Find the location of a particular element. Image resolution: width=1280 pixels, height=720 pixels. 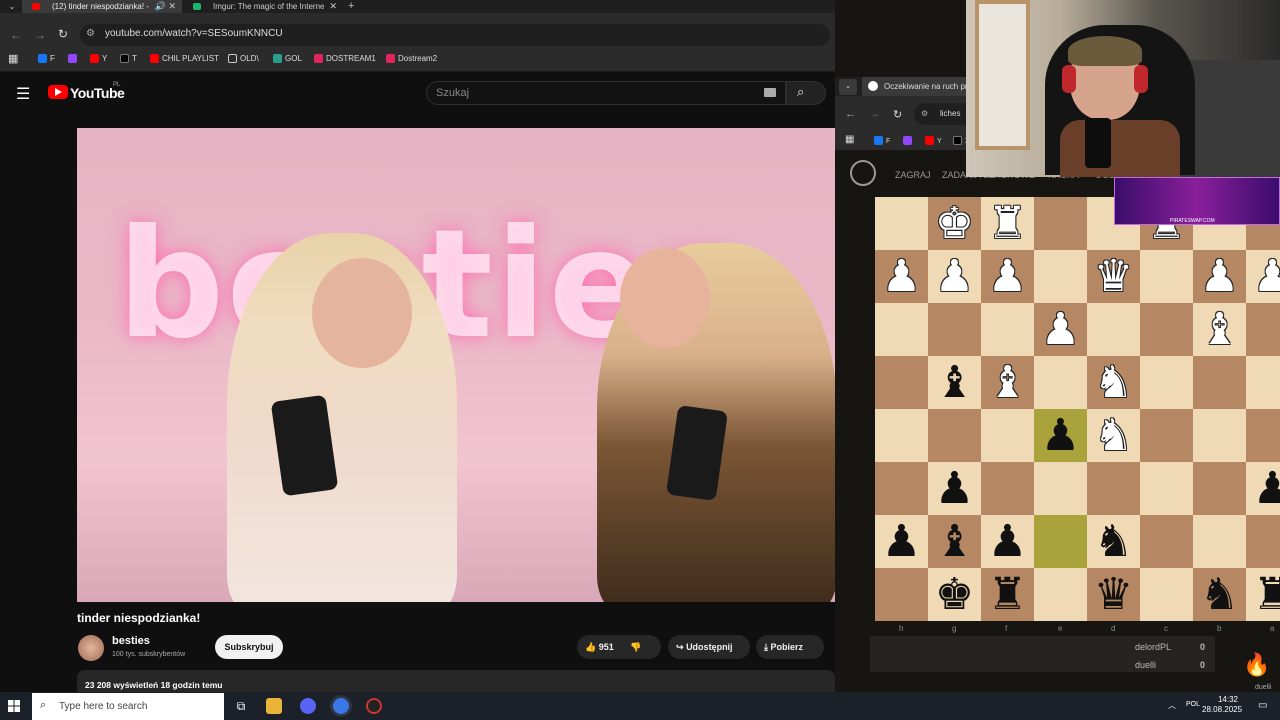

task-view-icon: ⧉ is located at coordinates (241, 706).